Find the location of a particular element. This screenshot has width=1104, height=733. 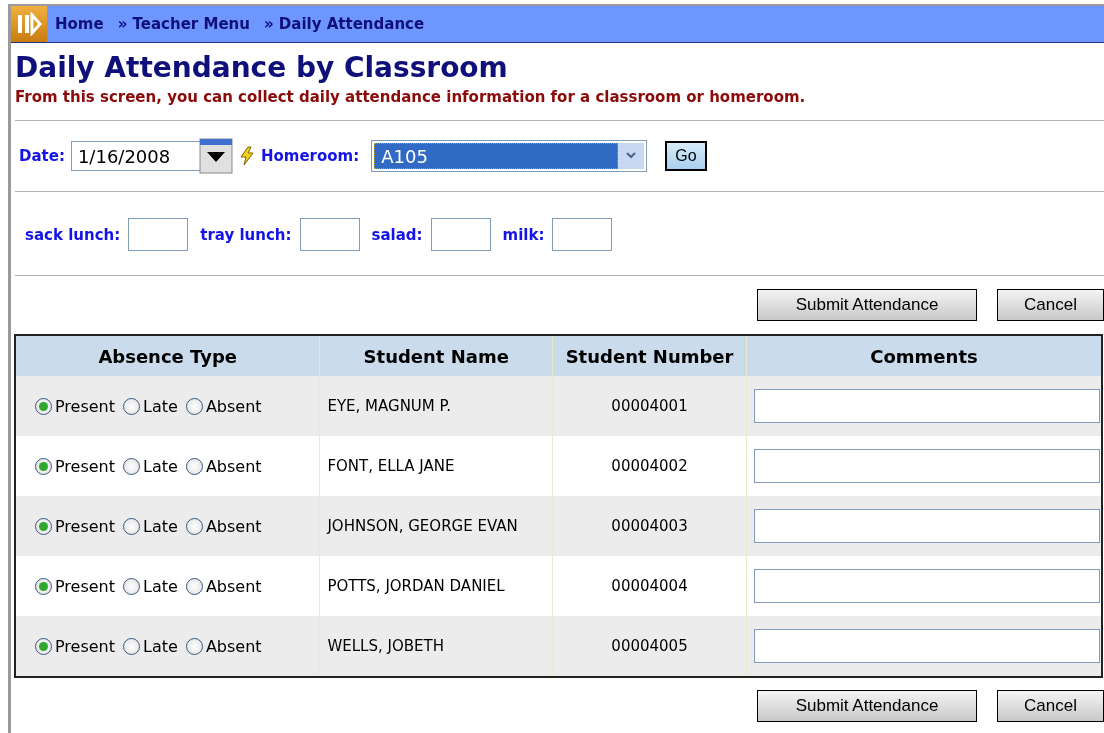

student-number: 00004004 is located at coordinates (649, 586).